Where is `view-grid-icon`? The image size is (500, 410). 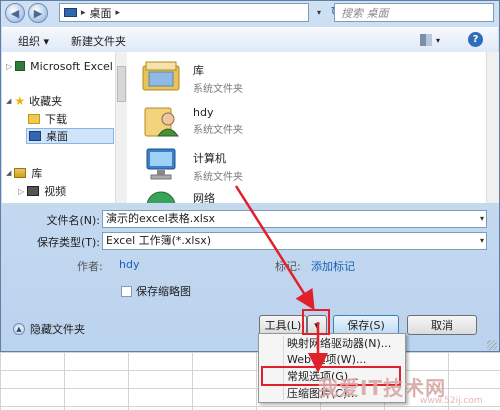
view-grid-icon is located at coordinates (426, 40).